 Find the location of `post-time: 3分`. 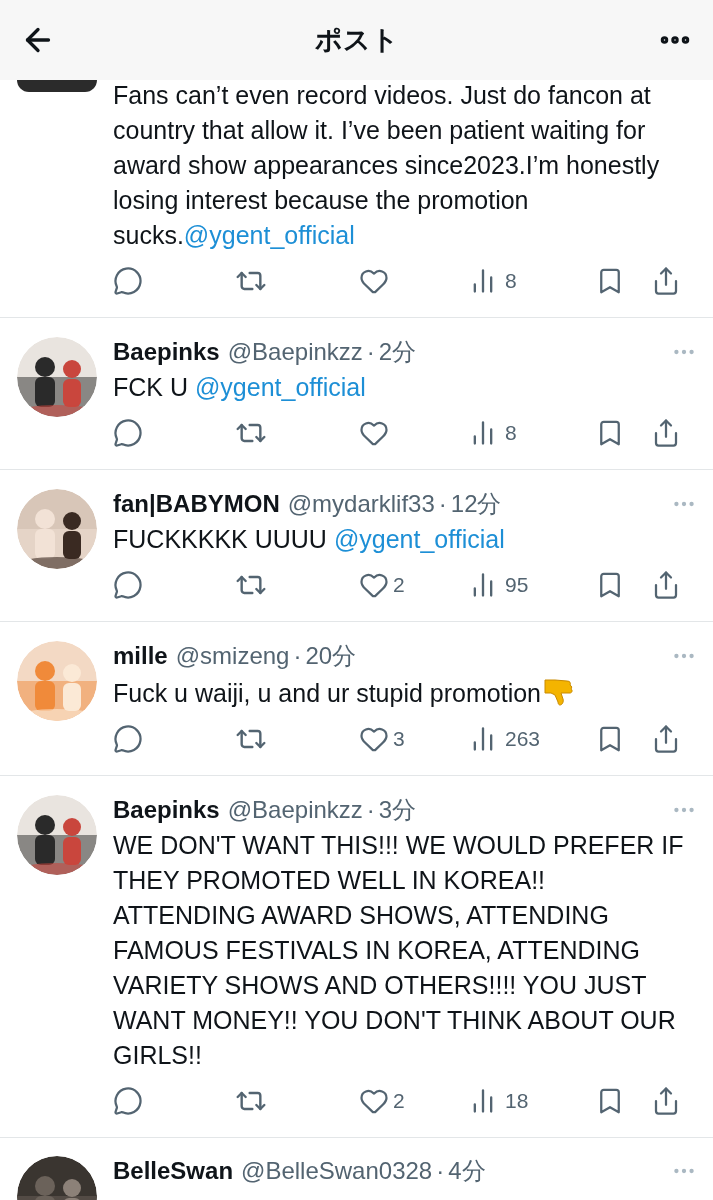

post-time: 3分 is located at coordinates (397, 810).